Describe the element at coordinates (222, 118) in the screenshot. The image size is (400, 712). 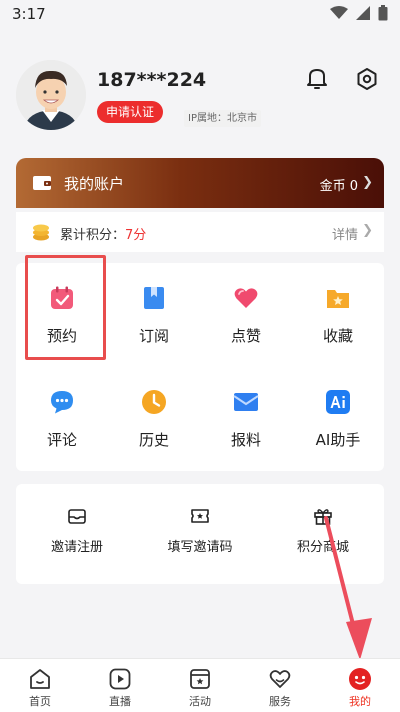
I see `ip-location-tag: IP属地：北京市` at that location.